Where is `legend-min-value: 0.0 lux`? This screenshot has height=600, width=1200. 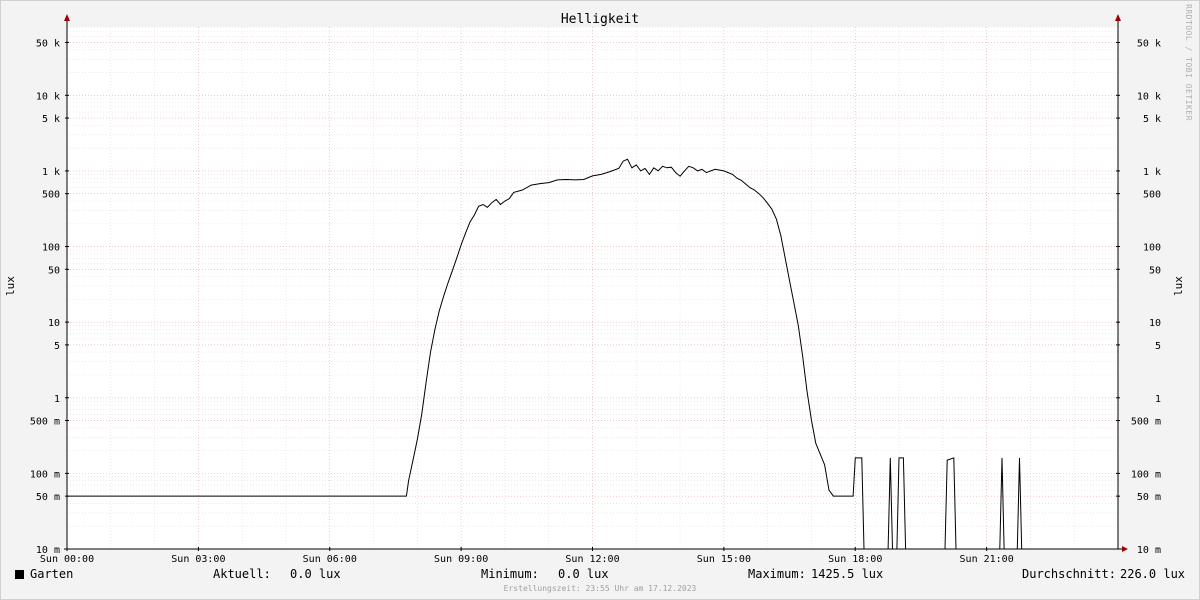
legend-min-value: 0.0 lux is located at coordinates (583, 574).